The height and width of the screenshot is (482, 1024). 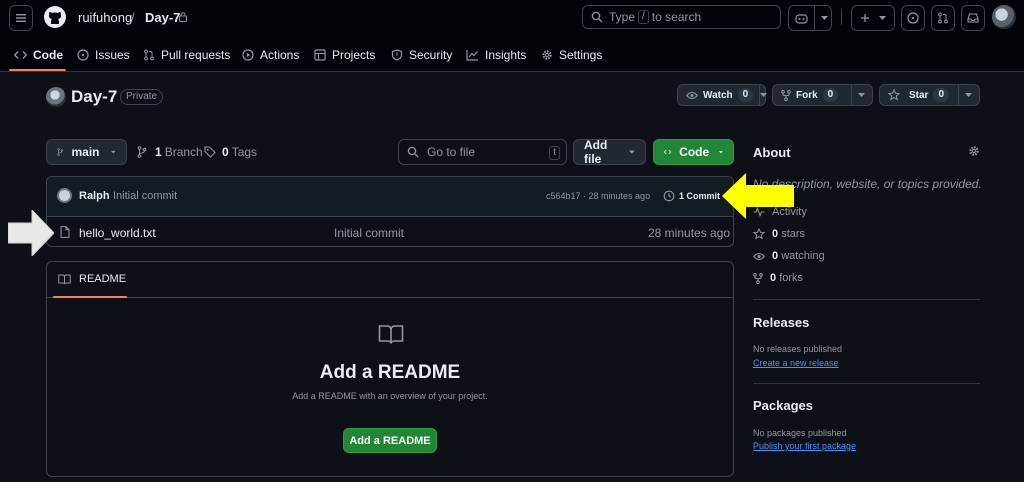 What do you see at coordinates (390, 372) in the screenshot?
I see `readme-heading: Add a README` at bounding box center [390, 372].